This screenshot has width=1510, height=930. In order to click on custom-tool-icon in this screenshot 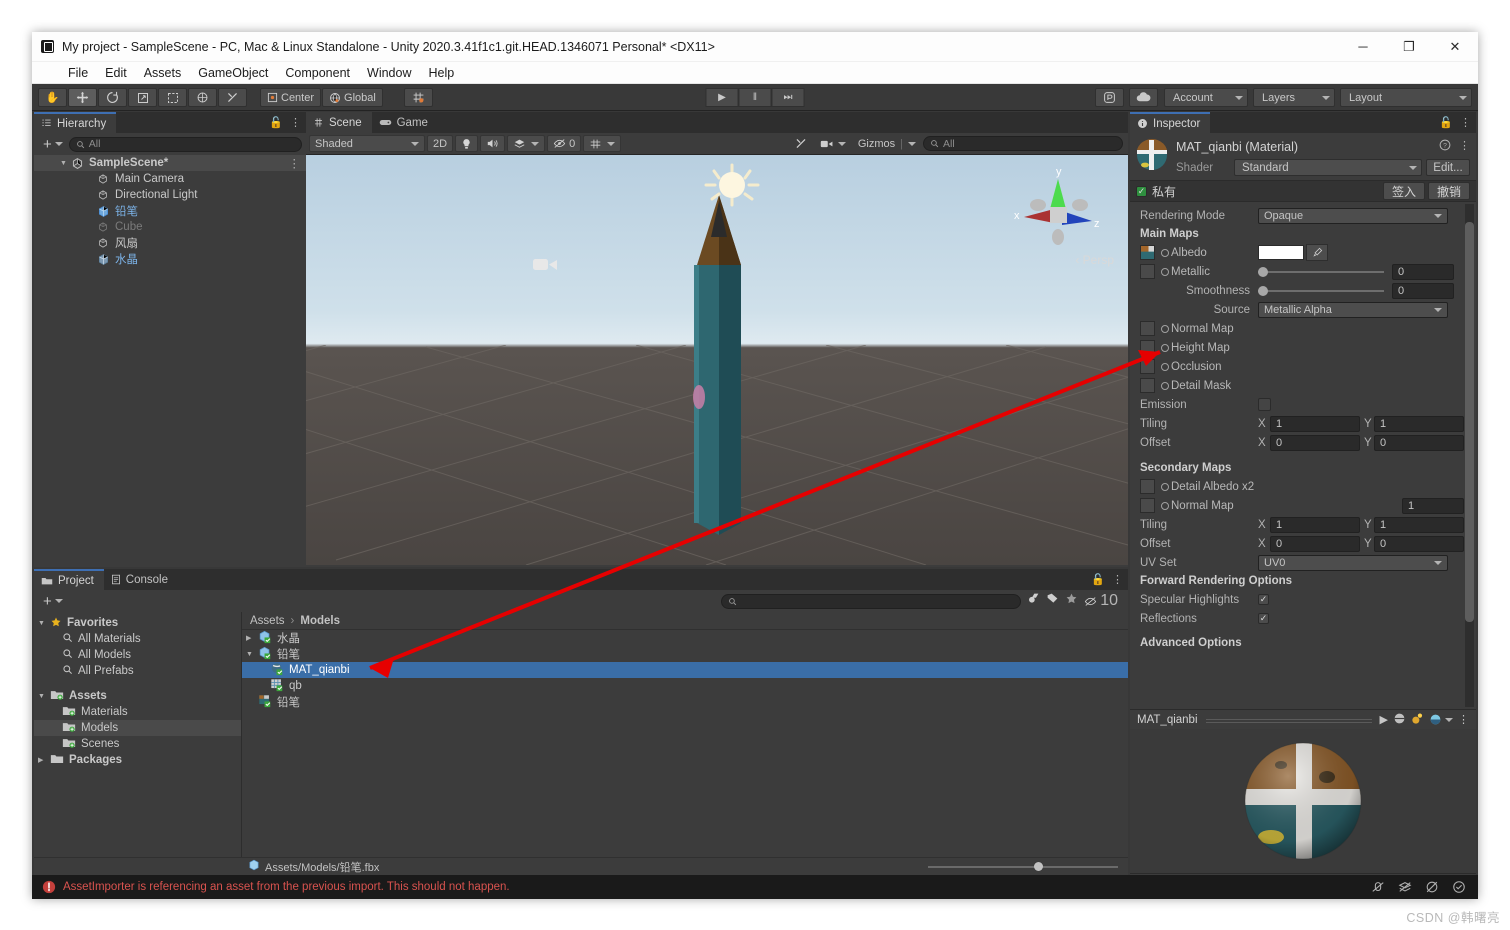, I will do `click(232, 97)`.